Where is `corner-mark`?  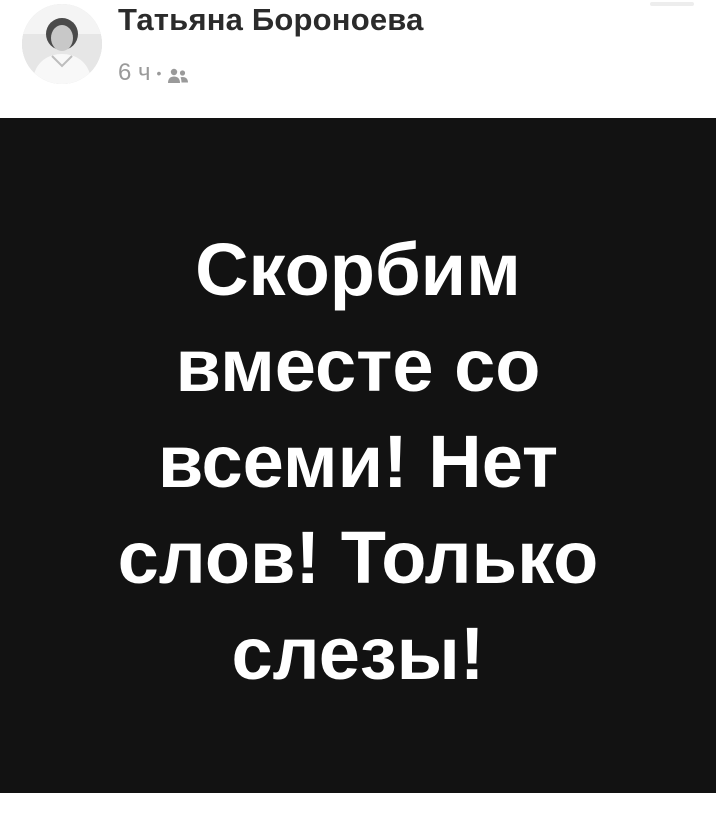 corner-mark is located at coordinates (672, 4).